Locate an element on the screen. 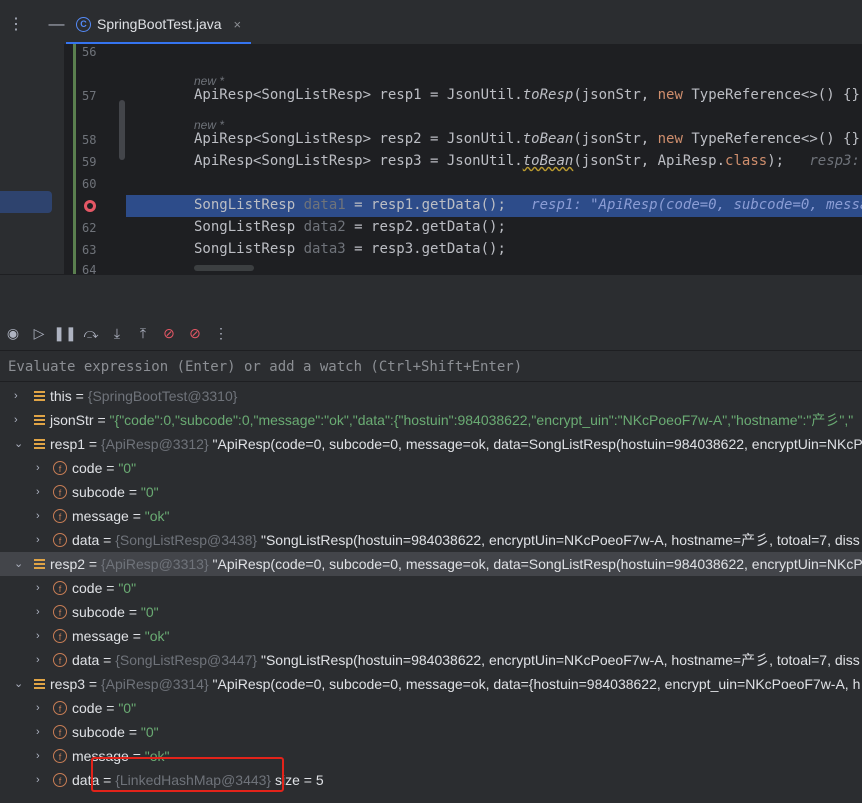 The height and width of the screenshot is (803, 862). debug-toolbar: ◉ ▷ ❚❚ ⤼ ⤓ ⤒ ⊘ ⊘ ⋮ is located at coordinates (431, 333).